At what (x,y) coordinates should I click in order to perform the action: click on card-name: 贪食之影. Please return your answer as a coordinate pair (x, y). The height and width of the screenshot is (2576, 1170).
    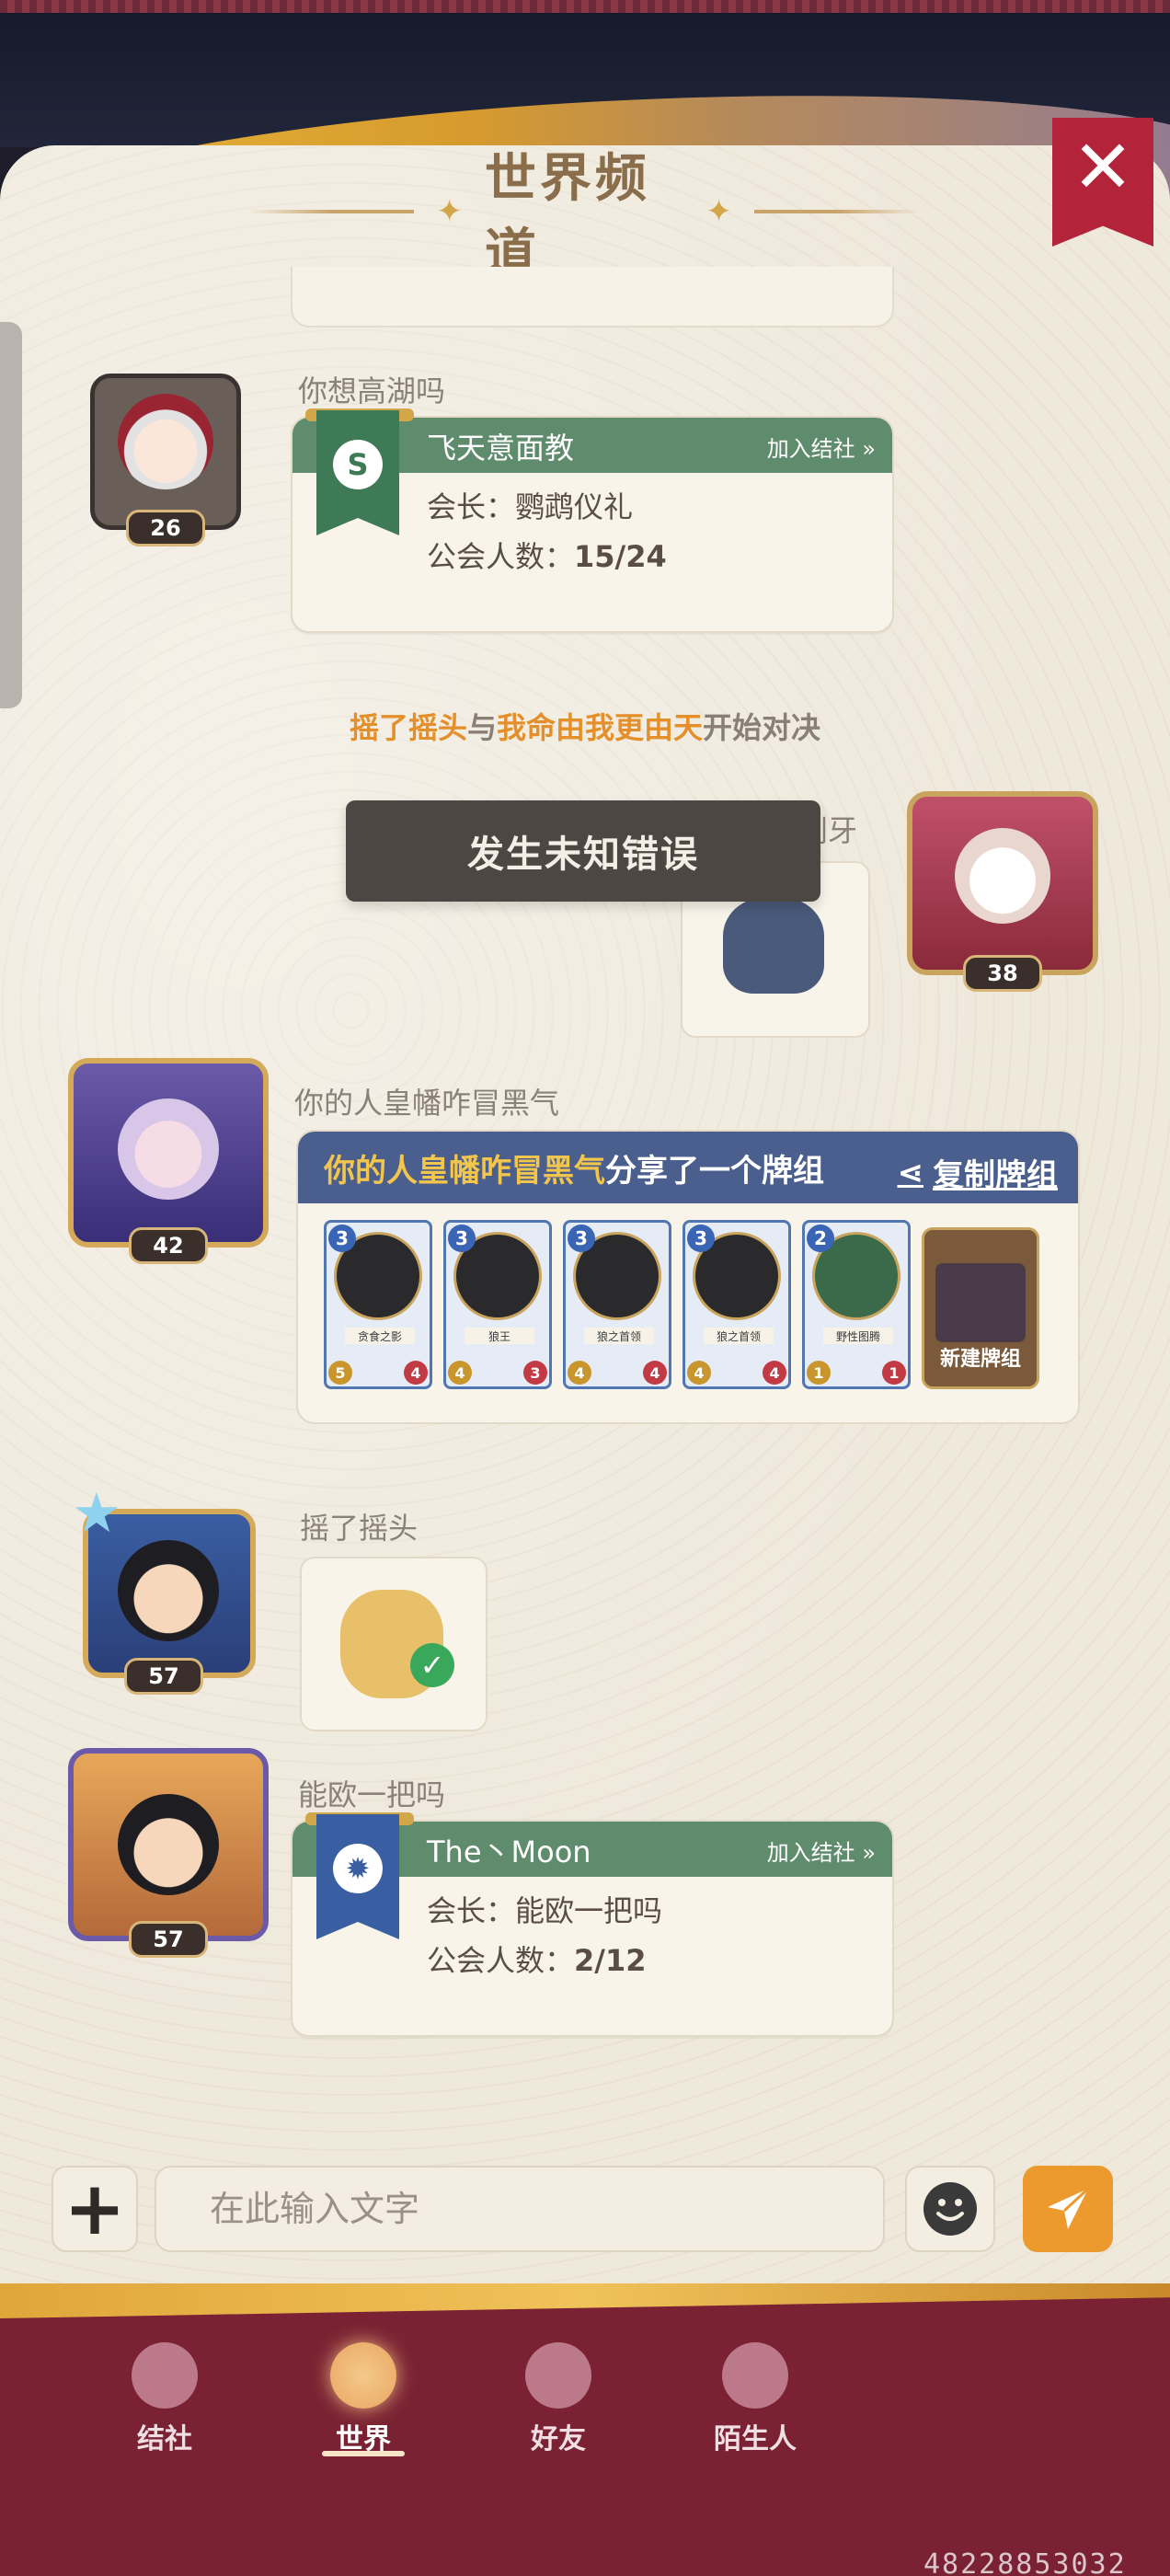
    Looking at the image, I should click on (380, 1336).